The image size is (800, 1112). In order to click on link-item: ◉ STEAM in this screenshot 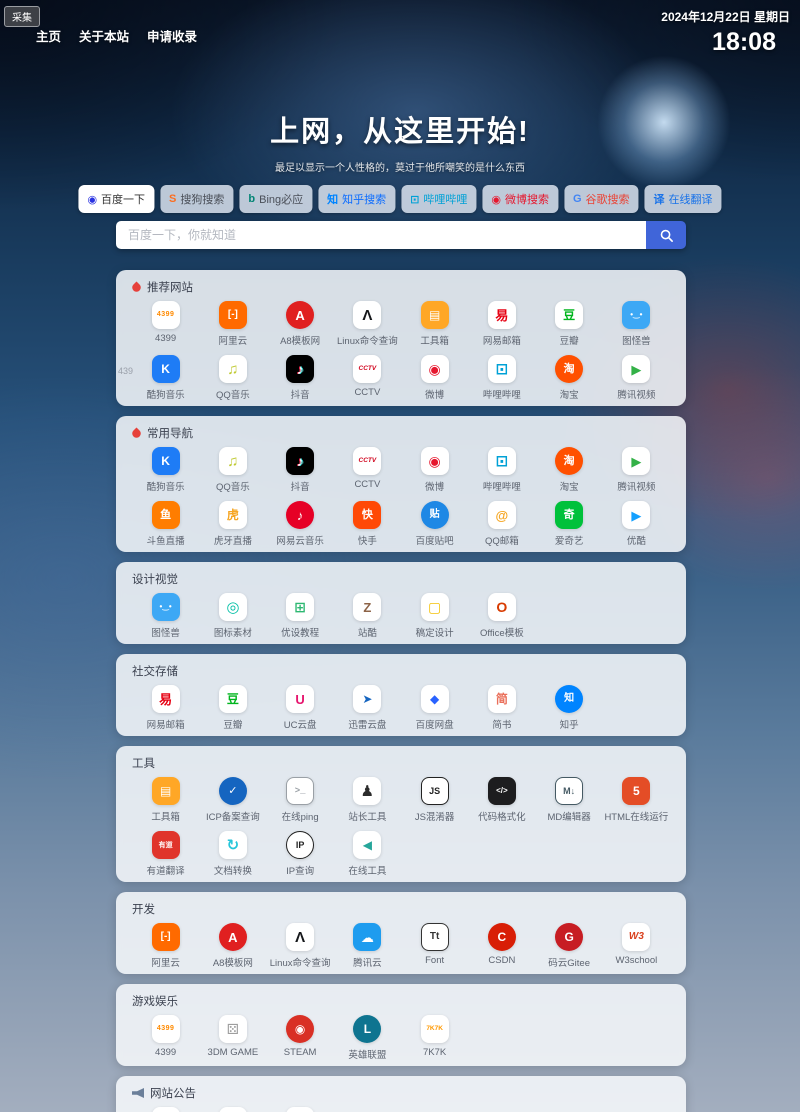, I will do `click(300, 1038)`.